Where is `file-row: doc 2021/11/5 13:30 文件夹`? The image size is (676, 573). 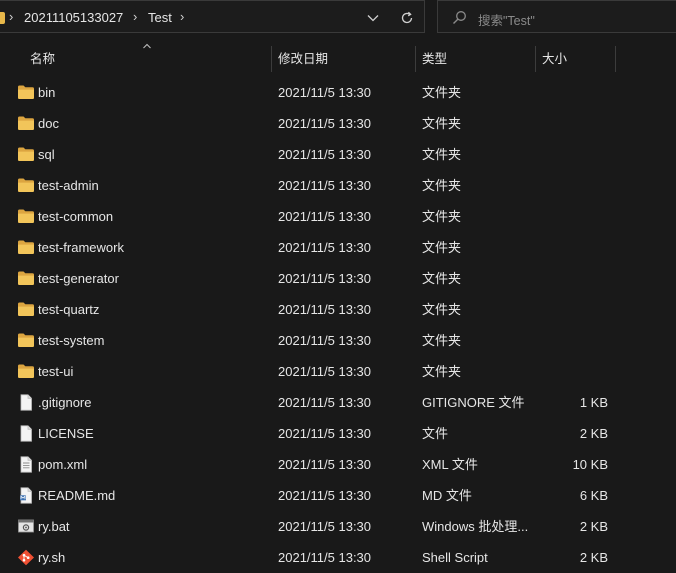 file-row: doc 2021/11/5 13:30 文件夹 is located at coordinates (338, 123).